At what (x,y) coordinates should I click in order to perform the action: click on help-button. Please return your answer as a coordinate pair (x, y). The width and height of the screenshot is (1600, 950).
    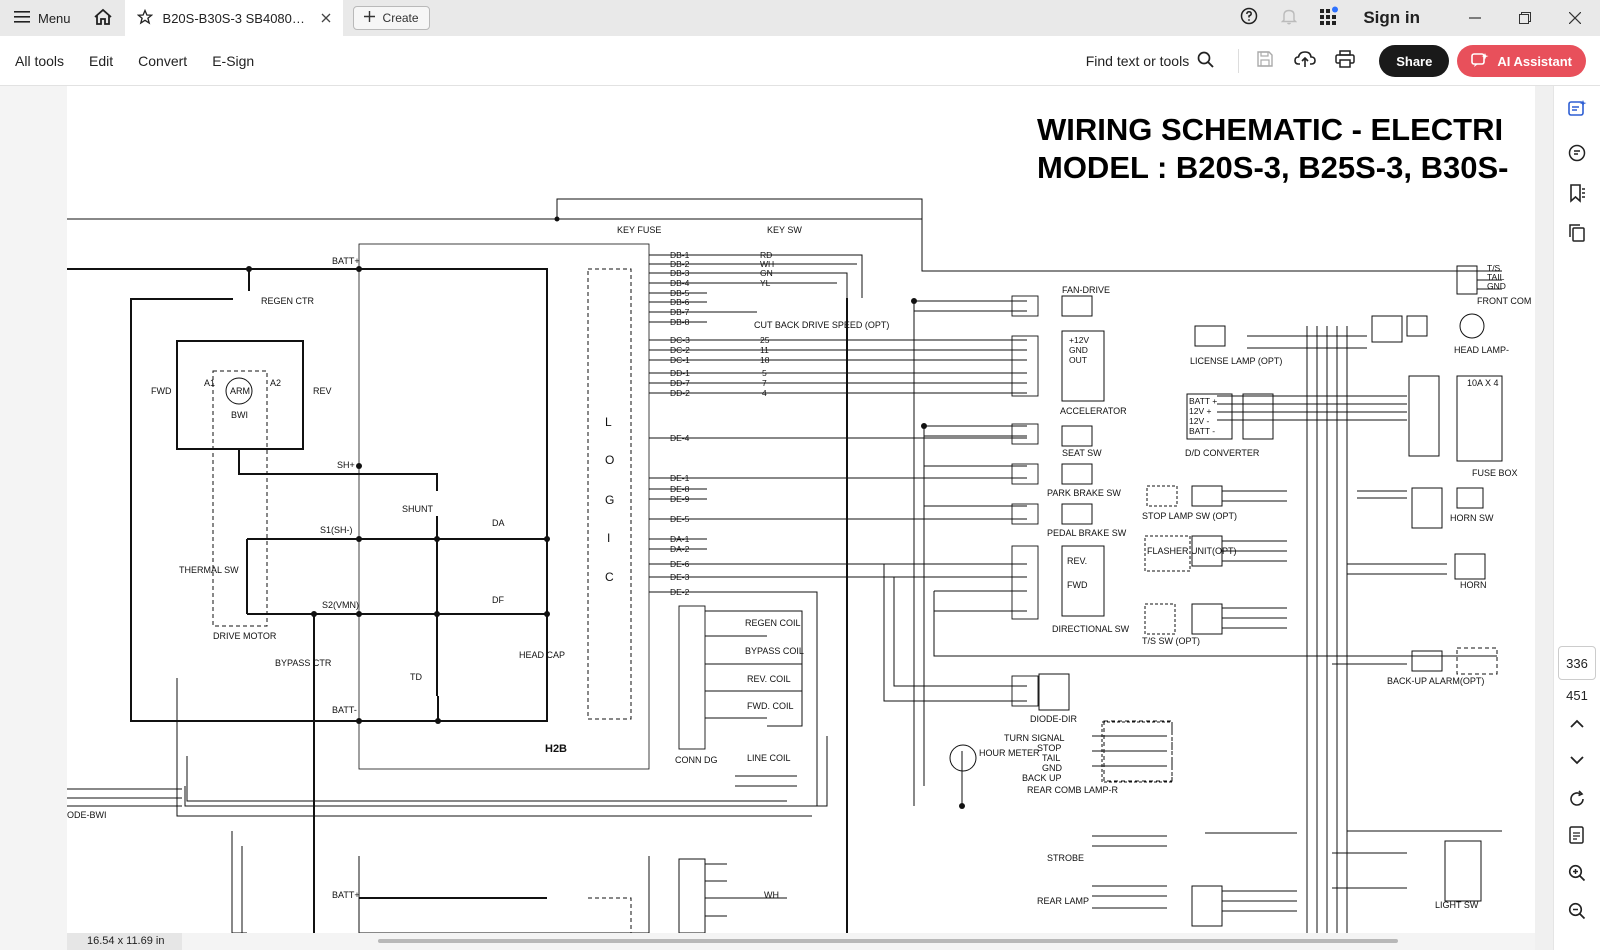
    Looking at the image, I should click on (1249, 18).